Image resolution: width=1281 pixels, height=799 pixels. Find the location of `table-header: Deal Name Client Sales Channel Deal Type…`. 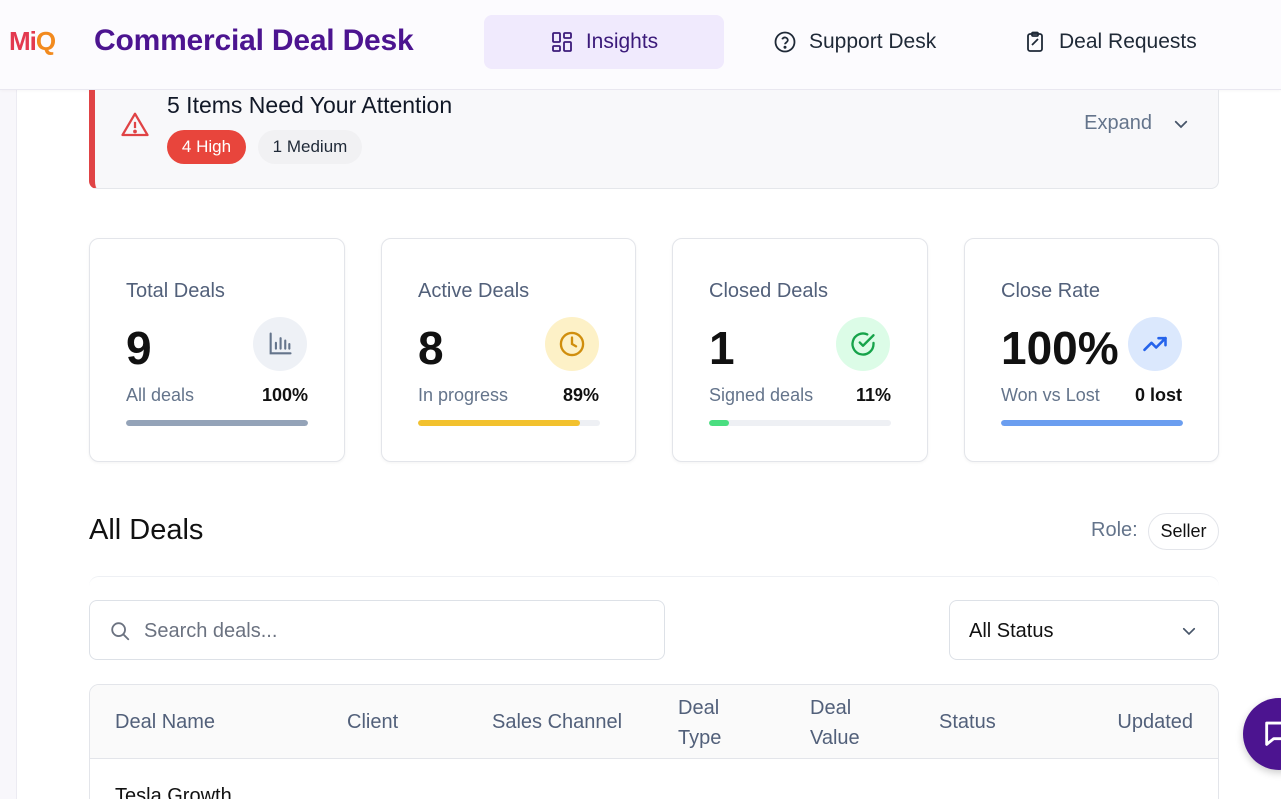

table-header: Deal Name Client Sales Channel Deal Type… is located at coordinates (654, 722).